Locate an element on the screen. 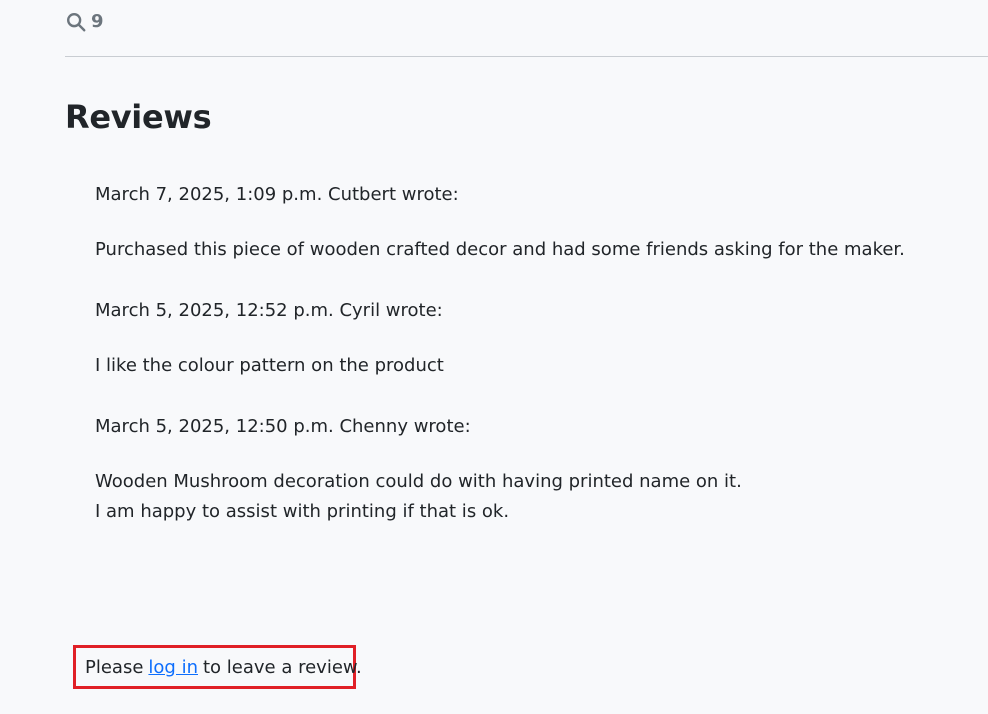 Image resolution: width=988 pixels, height=714 pixels. review-meta: March 5, 2025, 12:50 p.m. Chenny wrote: is located at coordinates (283, 426).